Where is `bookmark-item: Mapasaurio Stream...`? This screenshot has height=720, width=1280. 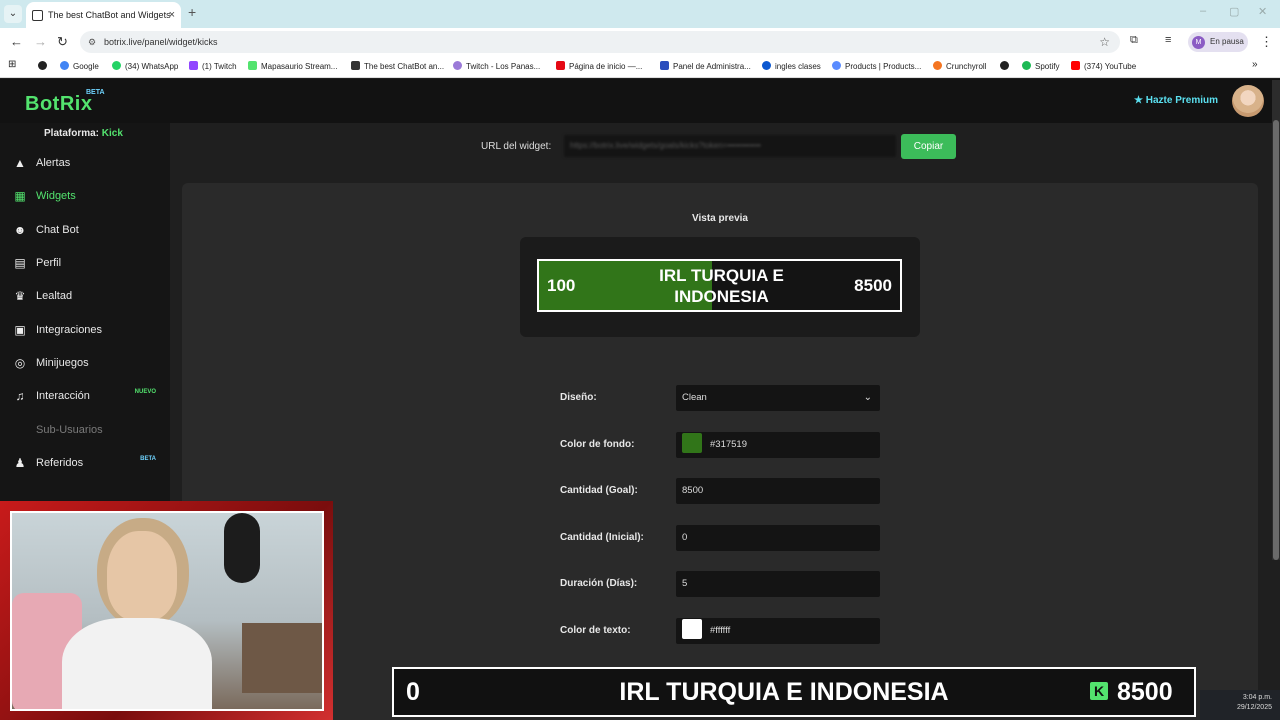 bookmark-item: Mapasaurio Stream... is located at coordinates (292, 66).